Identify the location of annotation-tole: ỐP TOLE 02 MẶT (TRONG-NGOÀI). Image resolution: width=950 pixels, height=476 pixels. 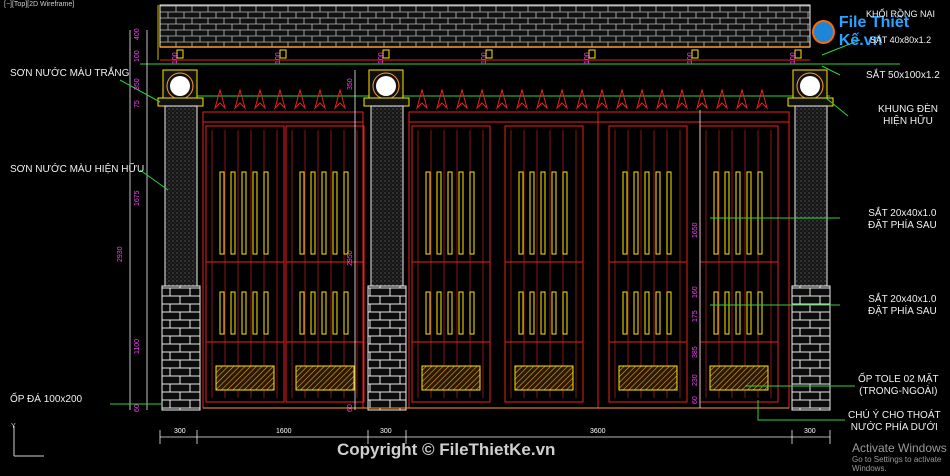
(898, 386).